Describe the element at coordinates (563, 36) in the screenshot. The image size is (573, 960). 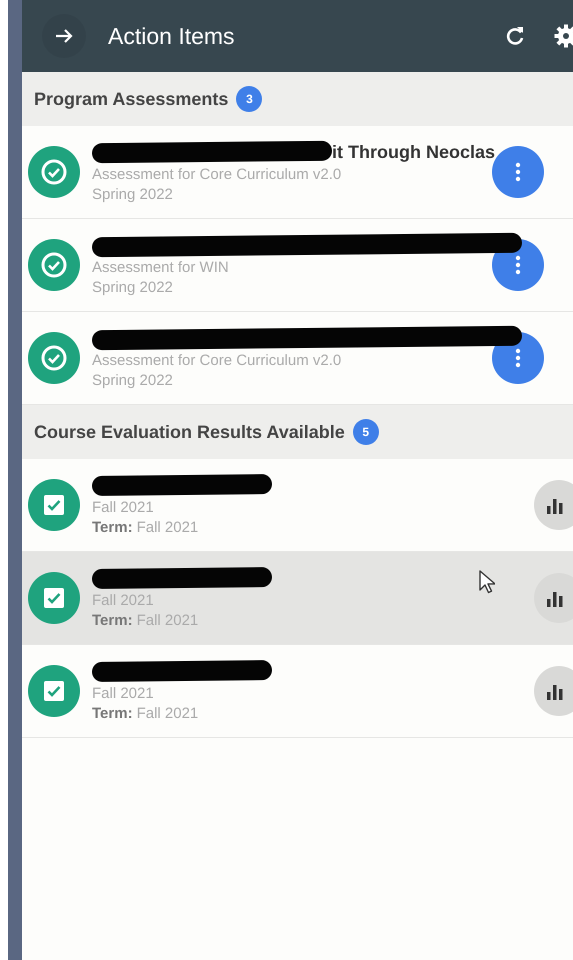
I see `settings-button` at that location.